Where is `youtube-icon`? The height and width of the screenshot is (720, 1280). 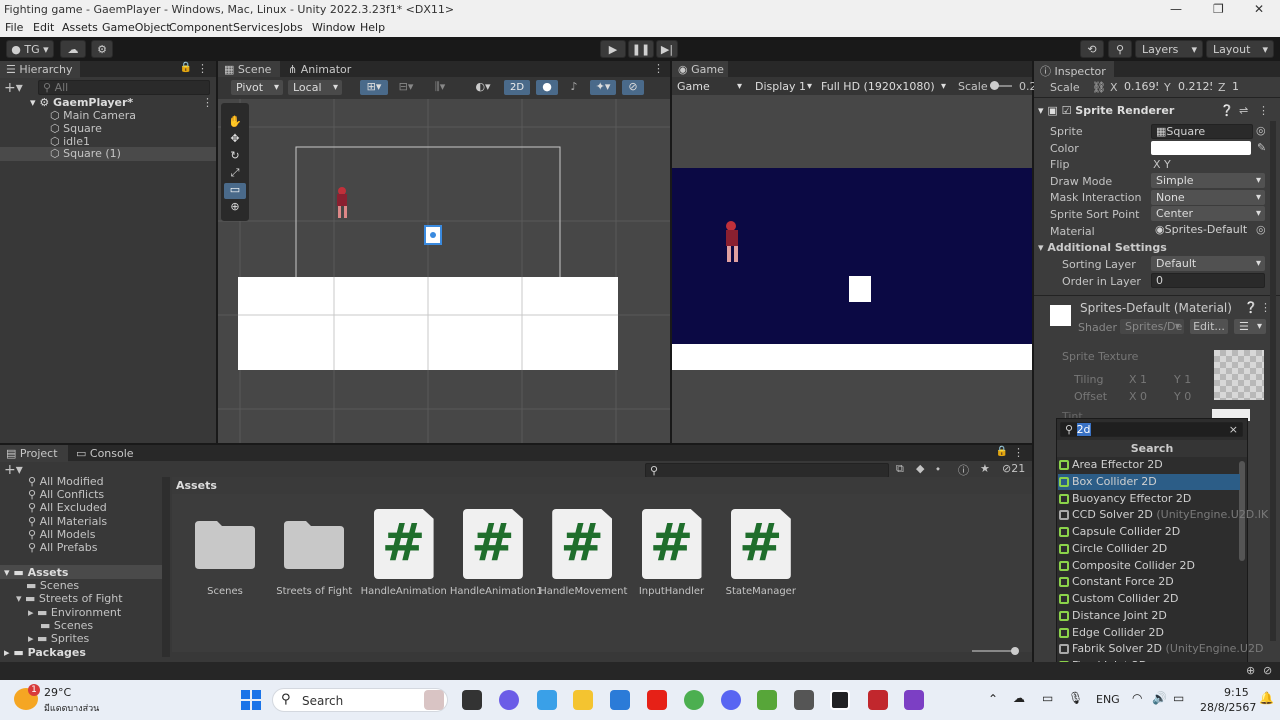 youtube-icon is located at coordinates (657, 700).